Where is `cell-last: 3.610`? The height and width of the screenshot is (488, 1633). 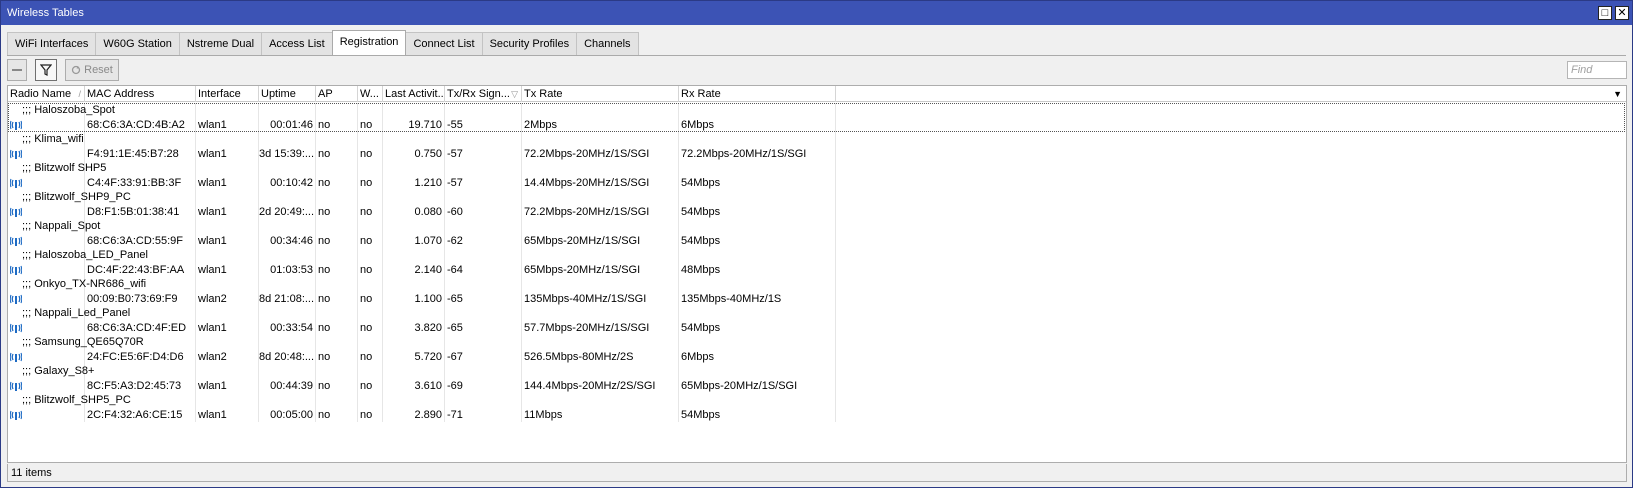
cell-last: 3.610 is located at coordinates (428, 385).